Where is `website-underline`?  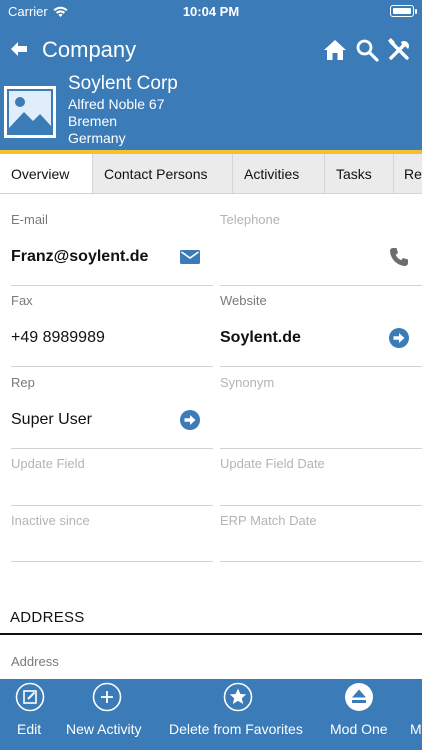
website-underline is located at coordinates (321, 366).